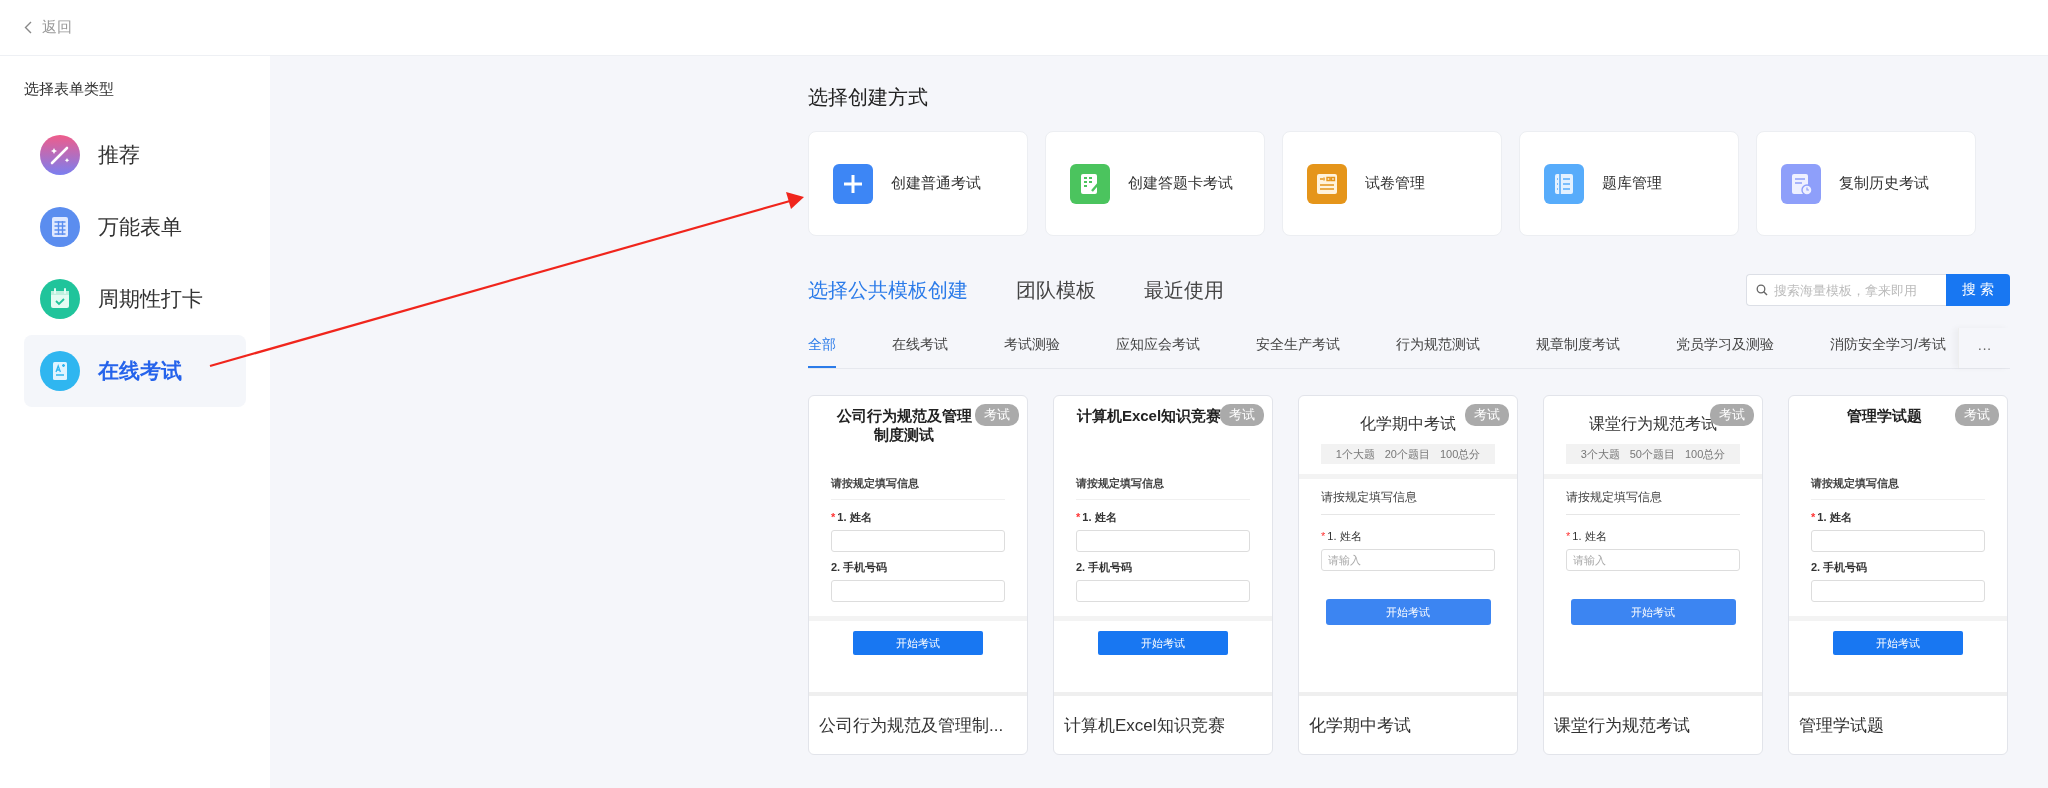 This screenshot has height=788, width=2048. I want to click on sidebar-item: 在线考试, so click(135, 371).